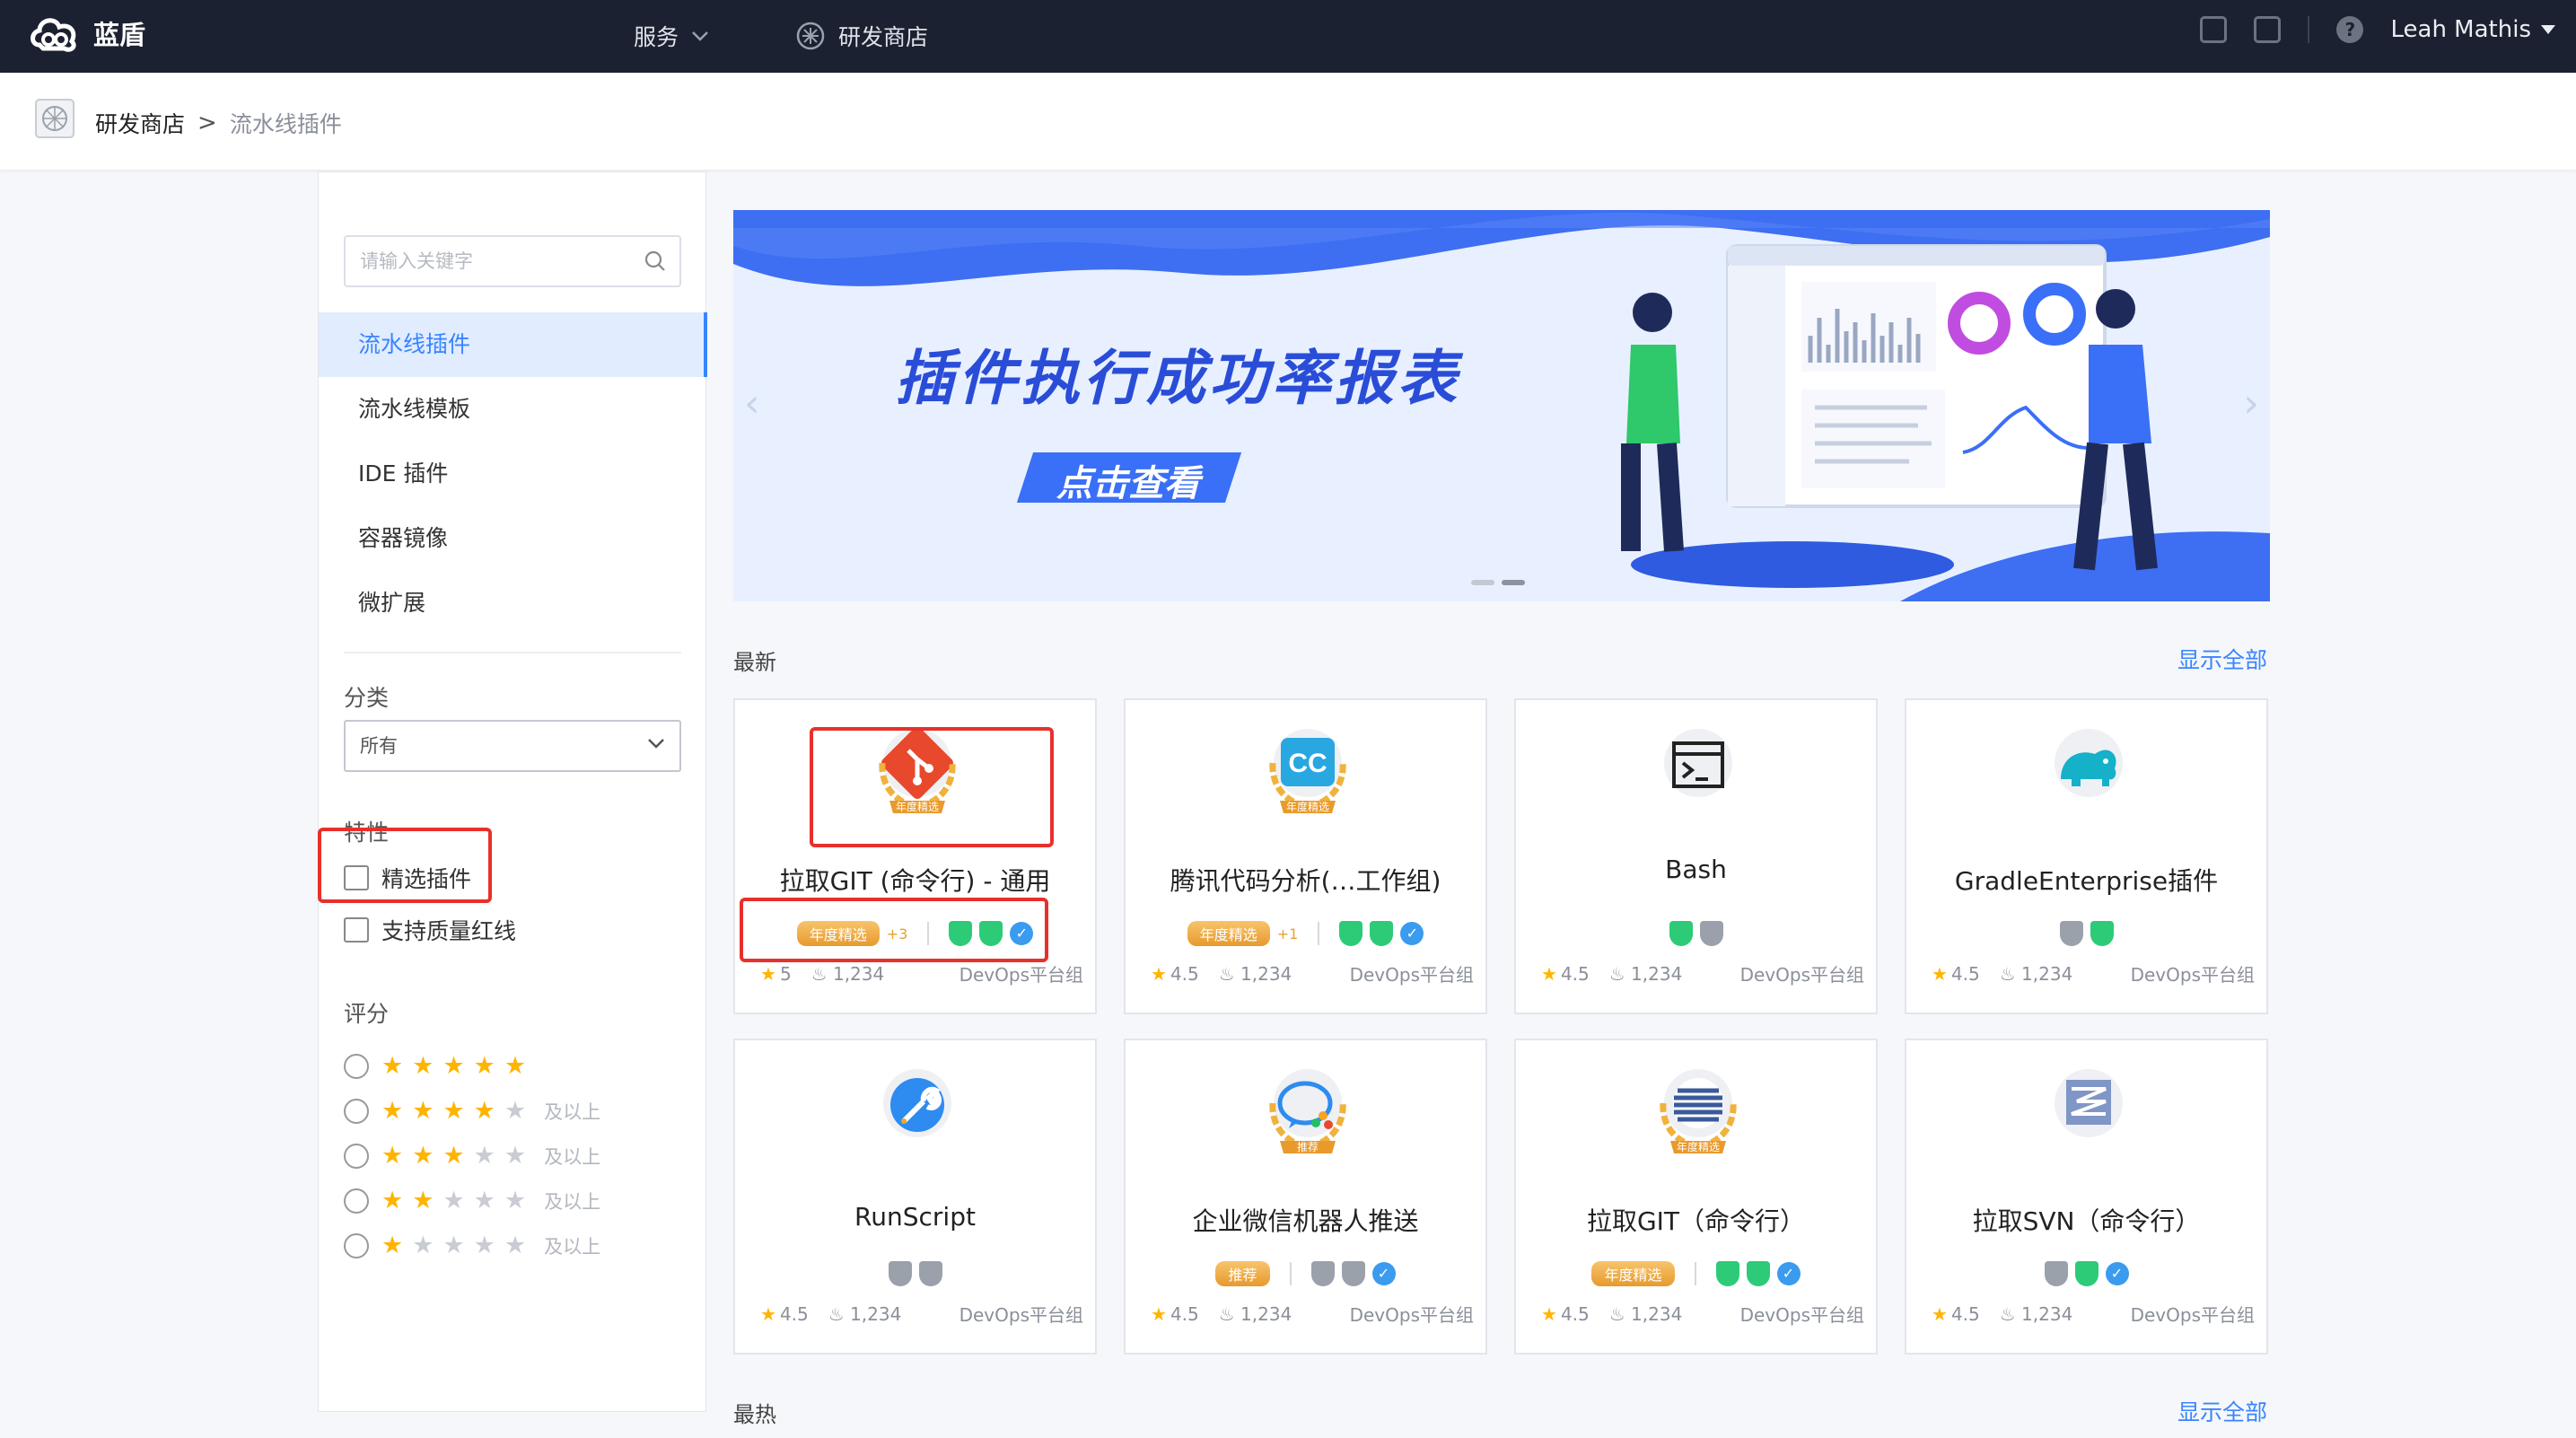 The height and width of the screenshot is (1438, 2576). What do you see at coordinates (1307, 763) in the screenshot?
I see `svg-text: CC` at bounding box center [1307, 763].